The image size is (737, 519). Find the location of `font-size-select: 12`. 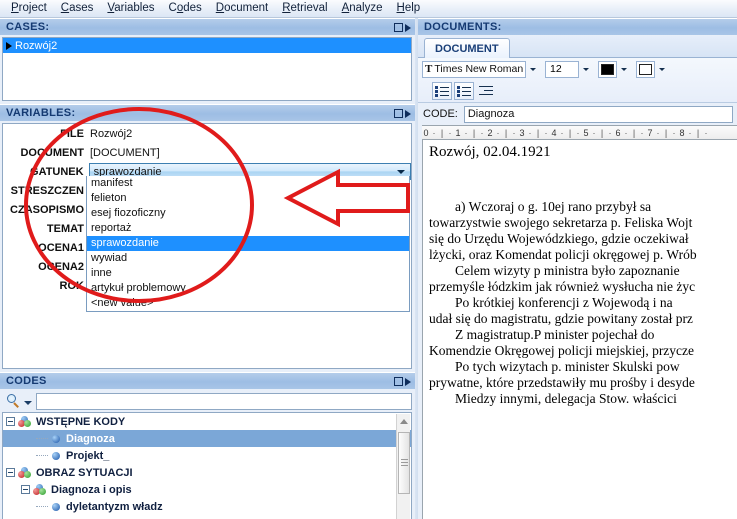

font-size-select: 12 is located at coordinates (562, 69).